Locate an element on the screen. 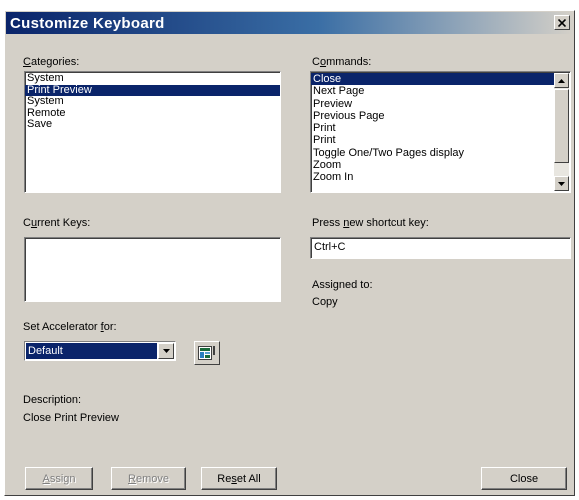 This screenshot has width=579, height=500. description-value: Close Print Preview is located at coordinates (71, 418).